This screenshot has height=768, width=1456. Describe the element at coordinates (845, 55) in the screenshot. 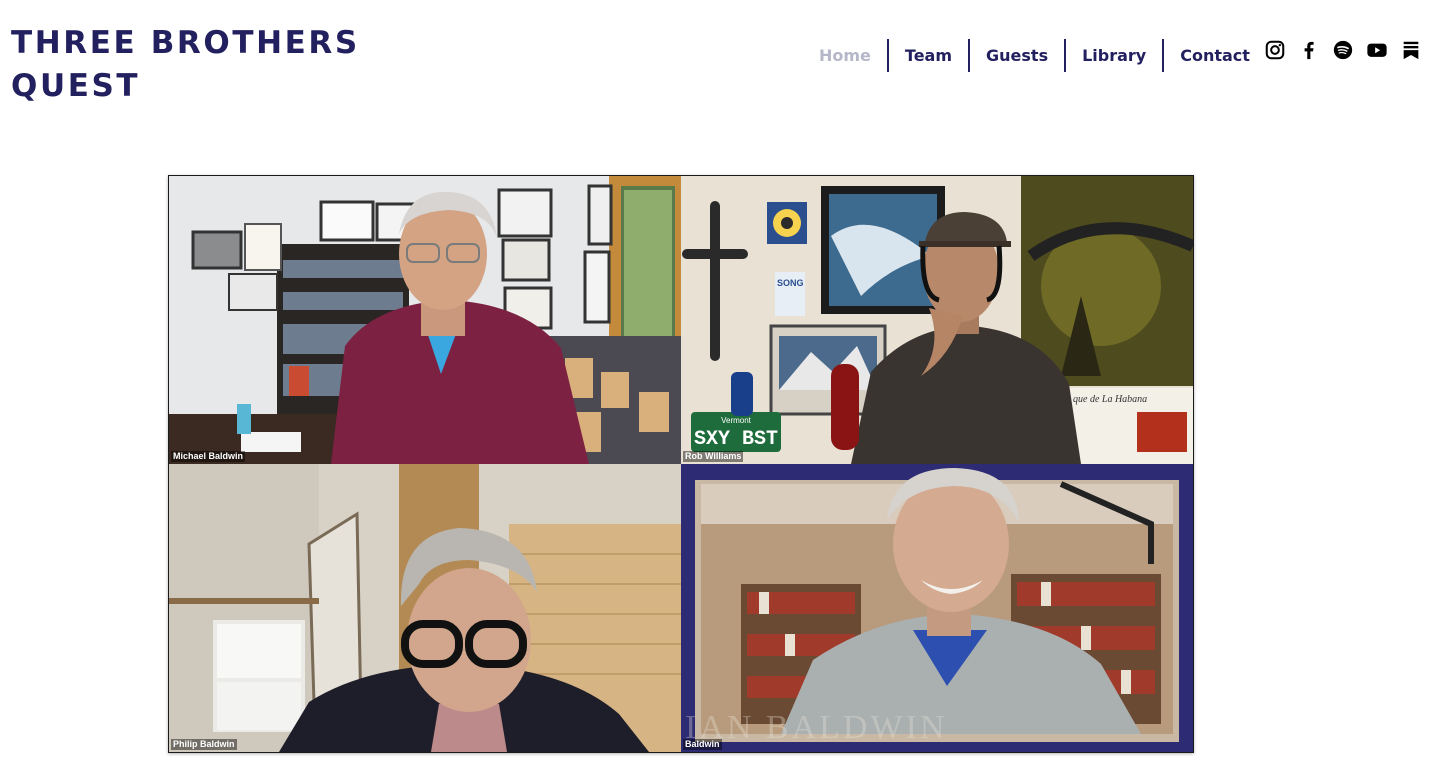

I see `nav-home: Home` at that location.